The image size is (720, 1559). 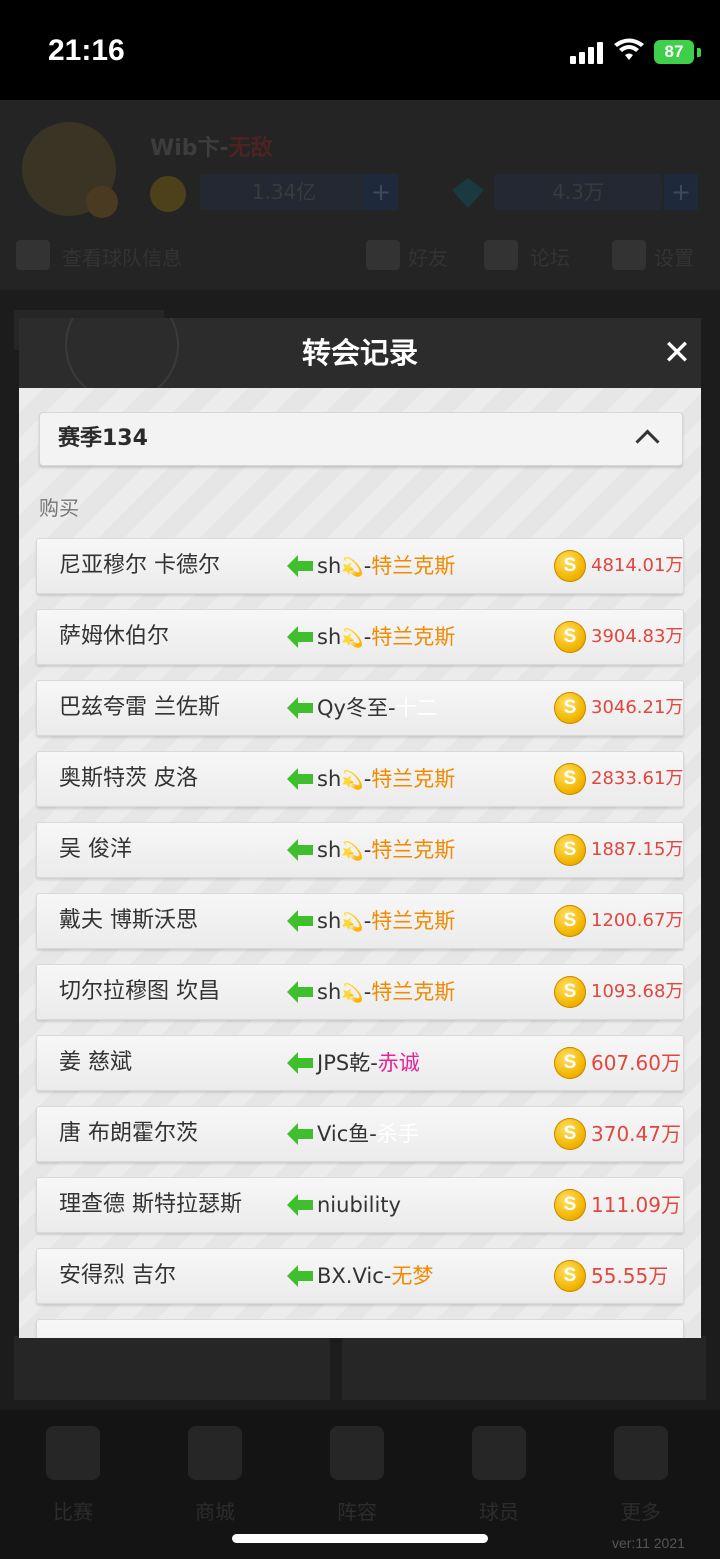 I want to click on seller-club: 十二, so click(x=416, y=708).